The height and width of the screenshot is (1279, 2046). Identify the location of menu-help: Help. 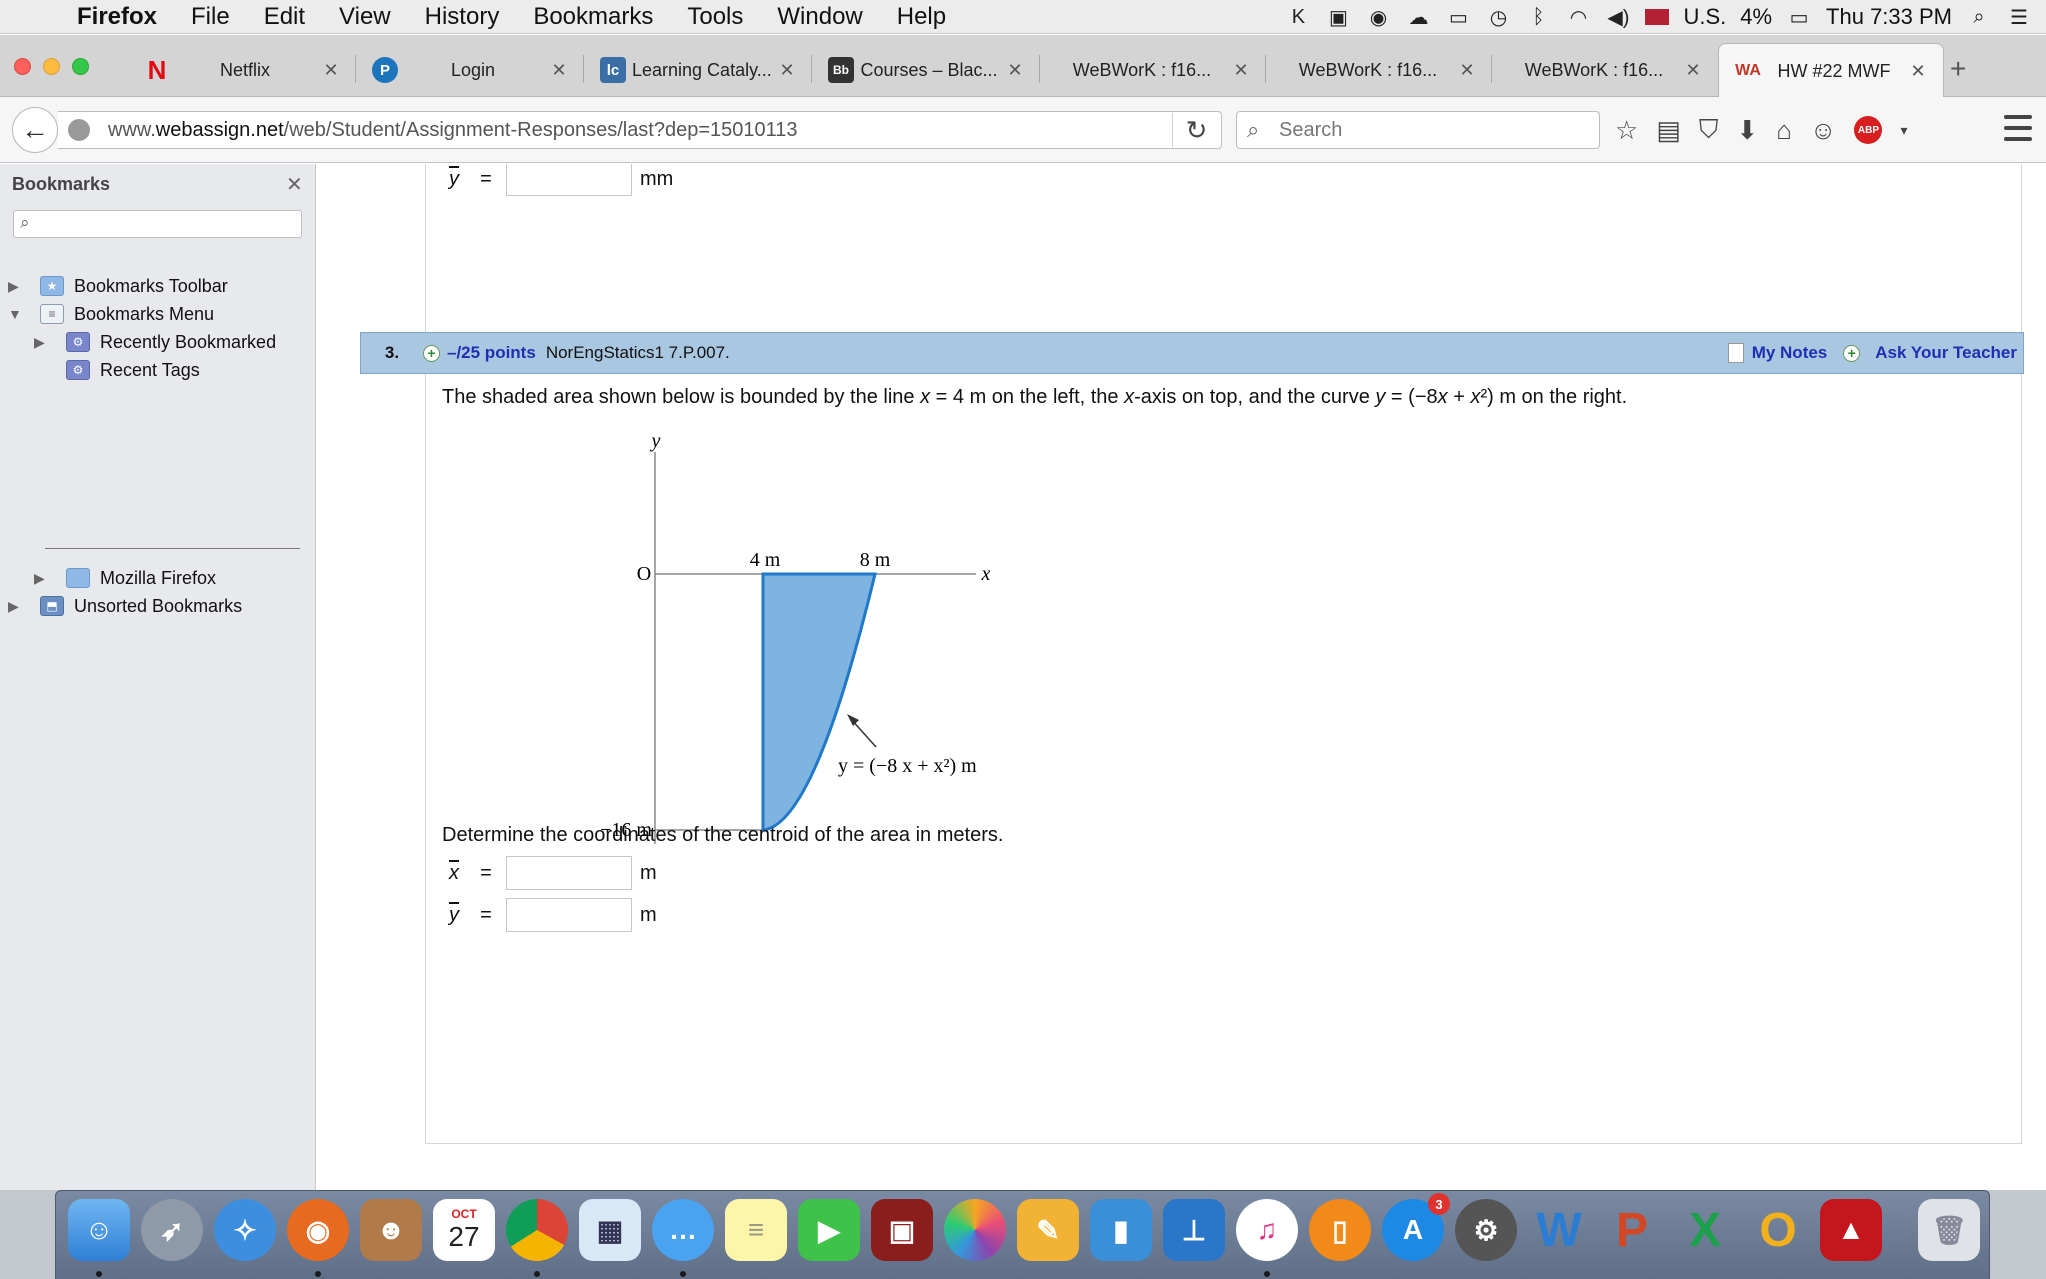
(921, 17).